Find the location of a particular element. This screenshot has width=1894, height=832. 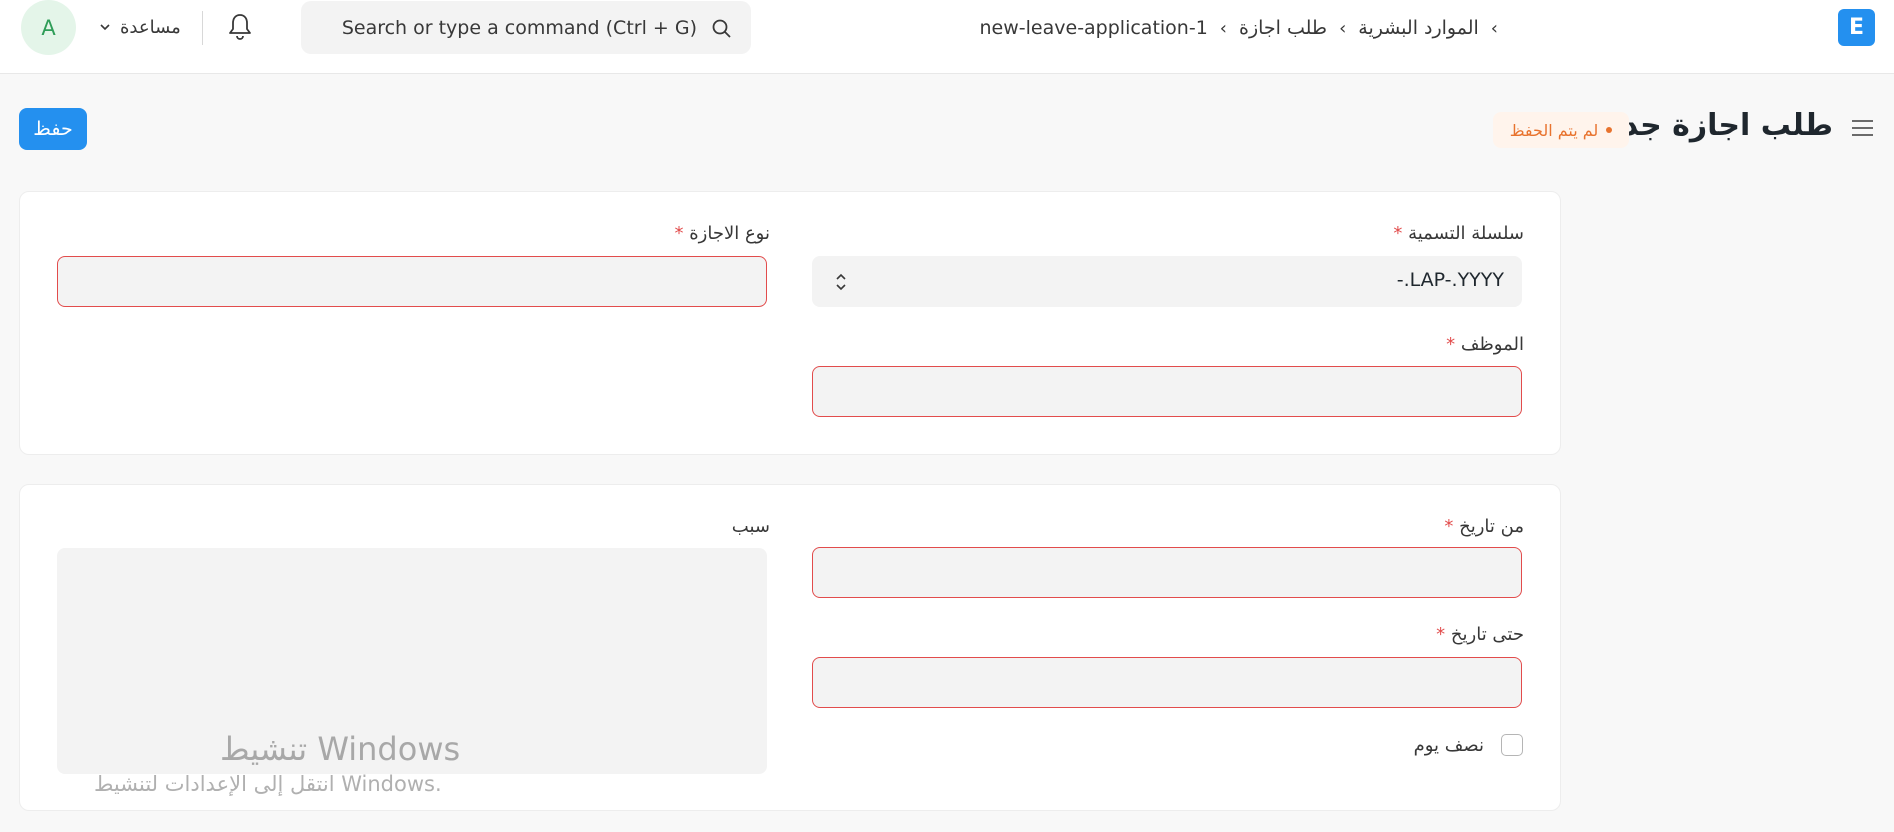

breadcrumb-doctype: طلب اجازة is located at coordinates (1283, 28).